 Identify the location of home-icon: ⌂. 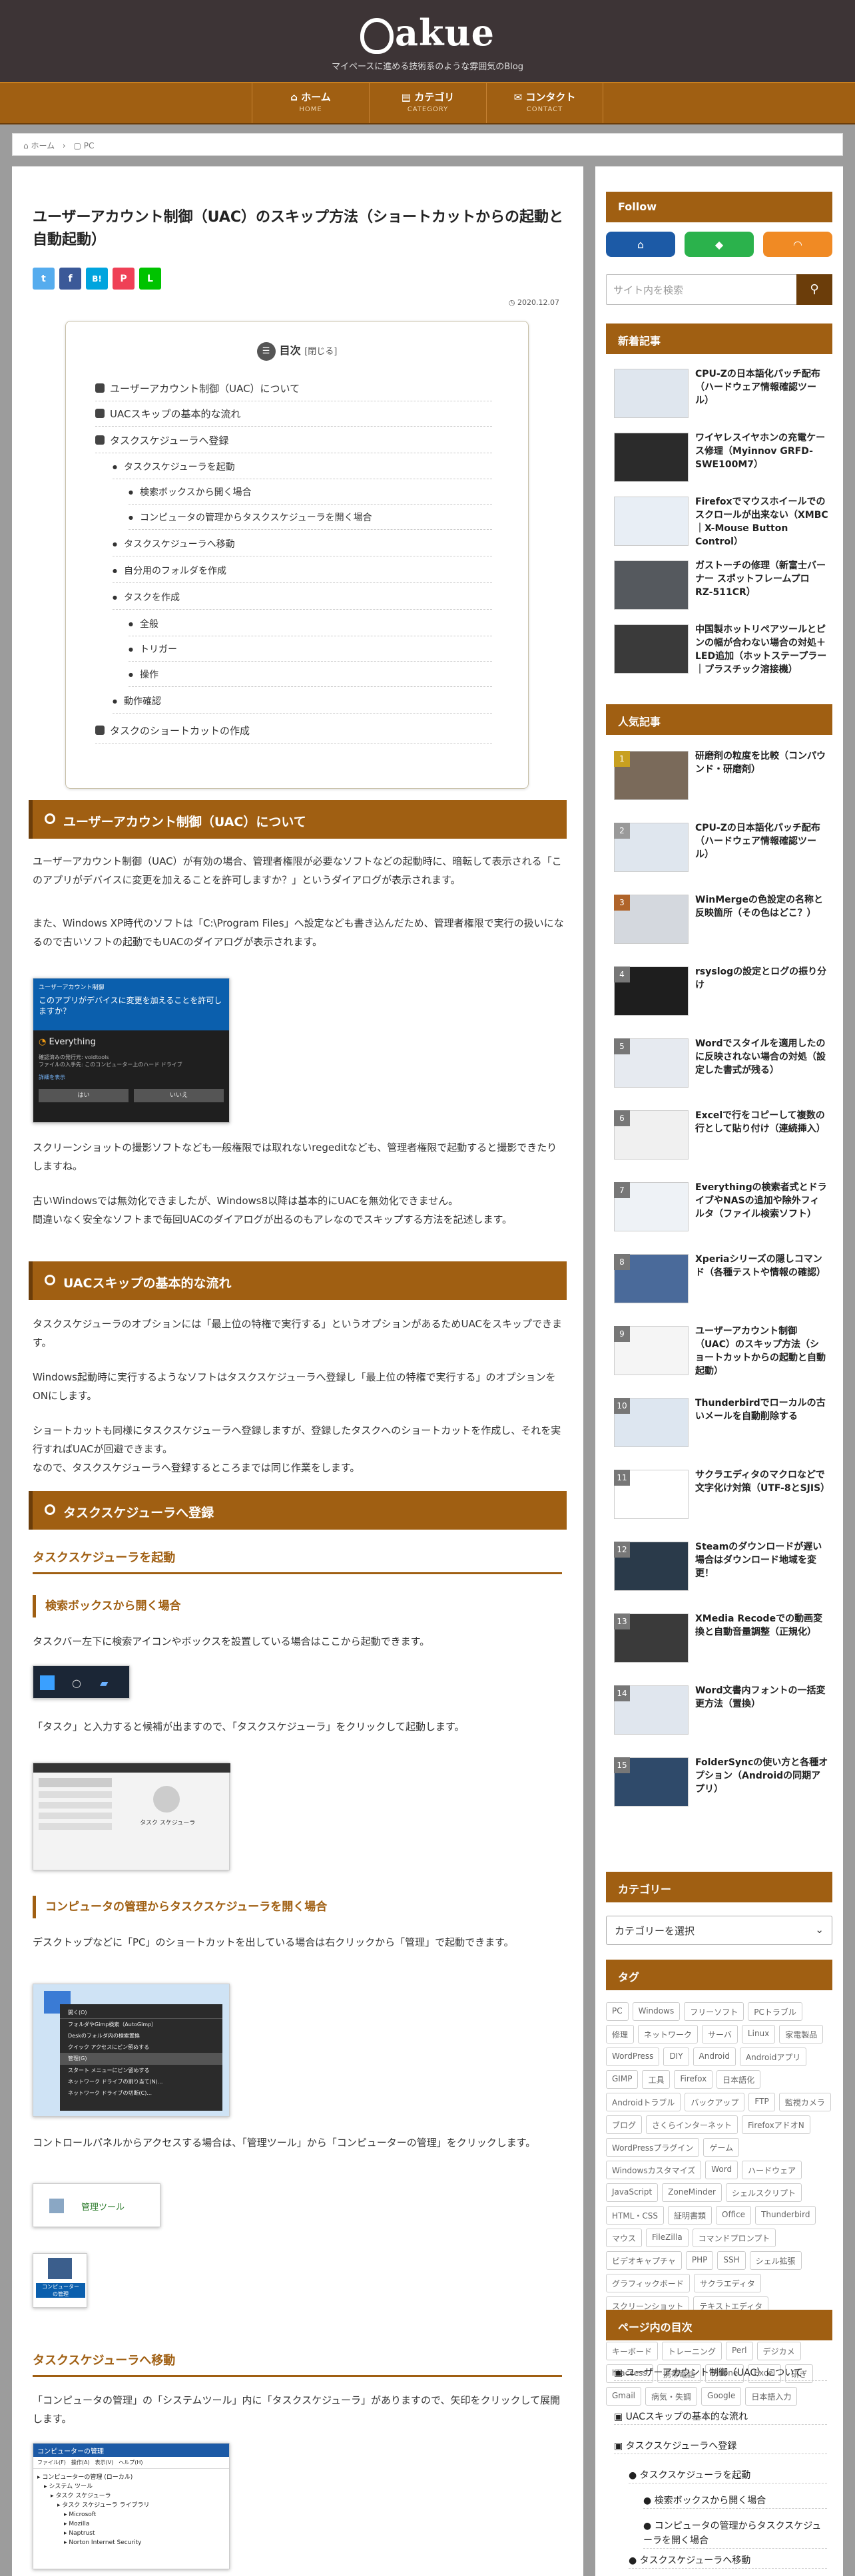
(640, 244).